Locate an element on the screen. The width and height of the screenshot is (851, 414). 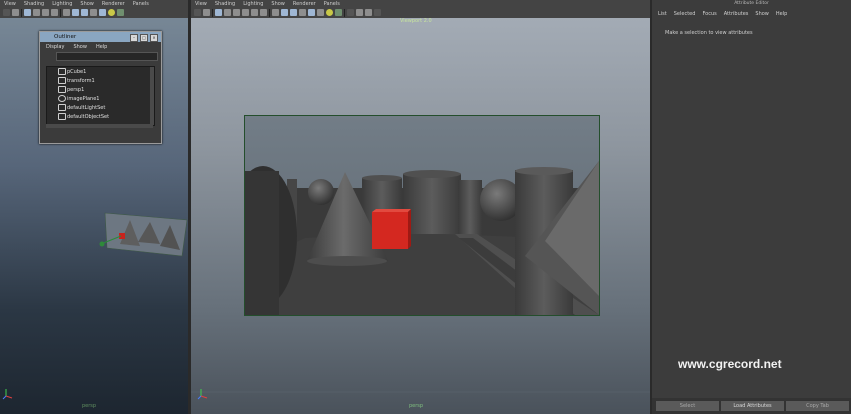
menu-selected: Selected is located at coordinates (685, 14).